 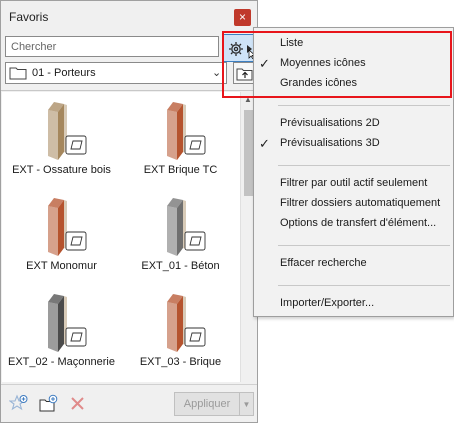 What do you see at coordinates (129, 403) in the screenshot?
I see `bottom-toolbar: Appliquer ▼` at bounding box center [129, 403].